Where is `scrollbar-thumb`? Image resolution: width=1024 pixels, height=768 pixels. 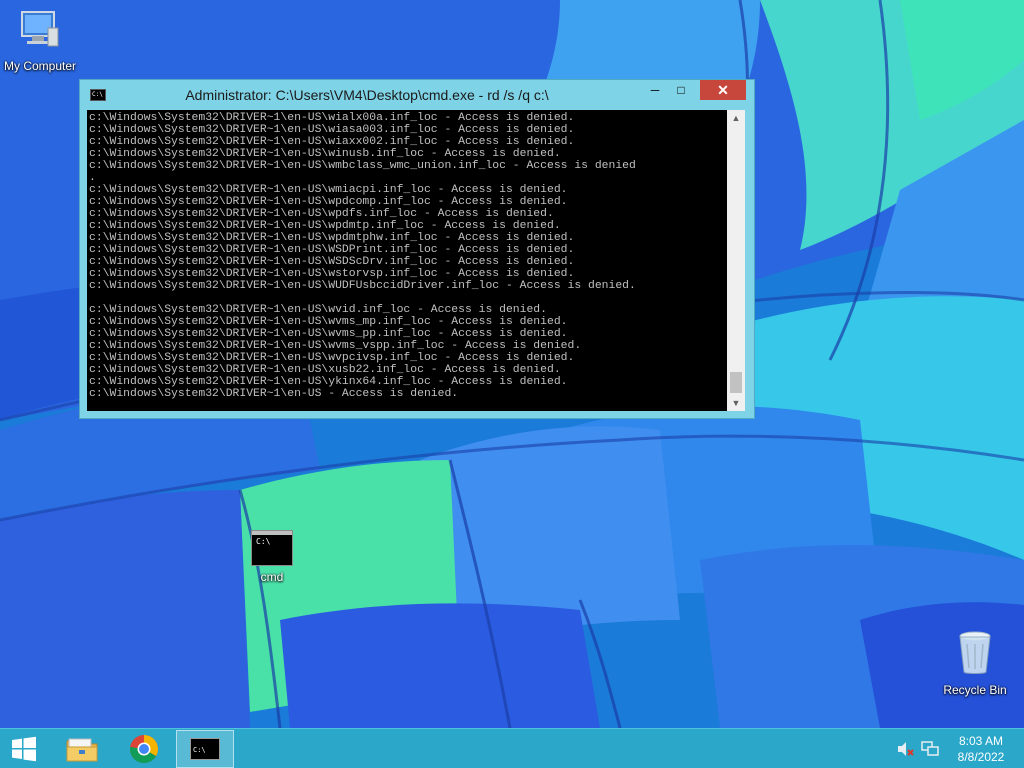
scrollbar-thumb is located at coordinates (736, 382).